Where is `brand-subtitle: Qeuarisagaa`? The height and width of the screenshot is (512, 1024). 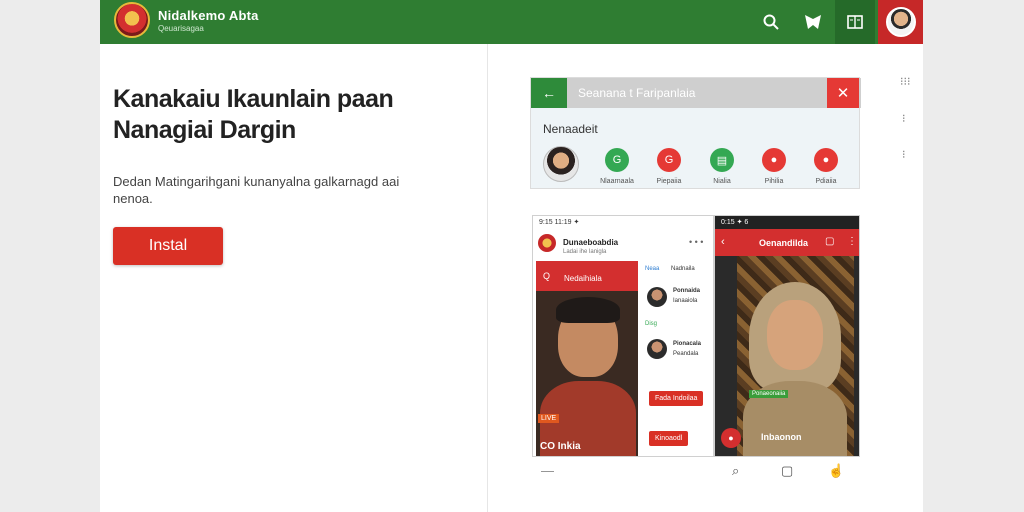 brand-subtitle: Qeuarisagaa is located at coordinates (181, 28).